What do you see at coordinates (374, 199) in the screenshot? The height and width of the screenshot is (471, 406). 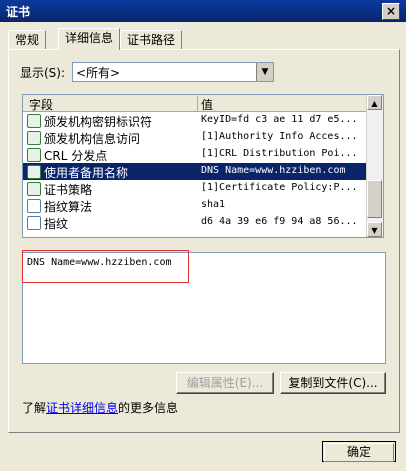 I see `scrollbar-thumb` at bounding box center [374, 199].